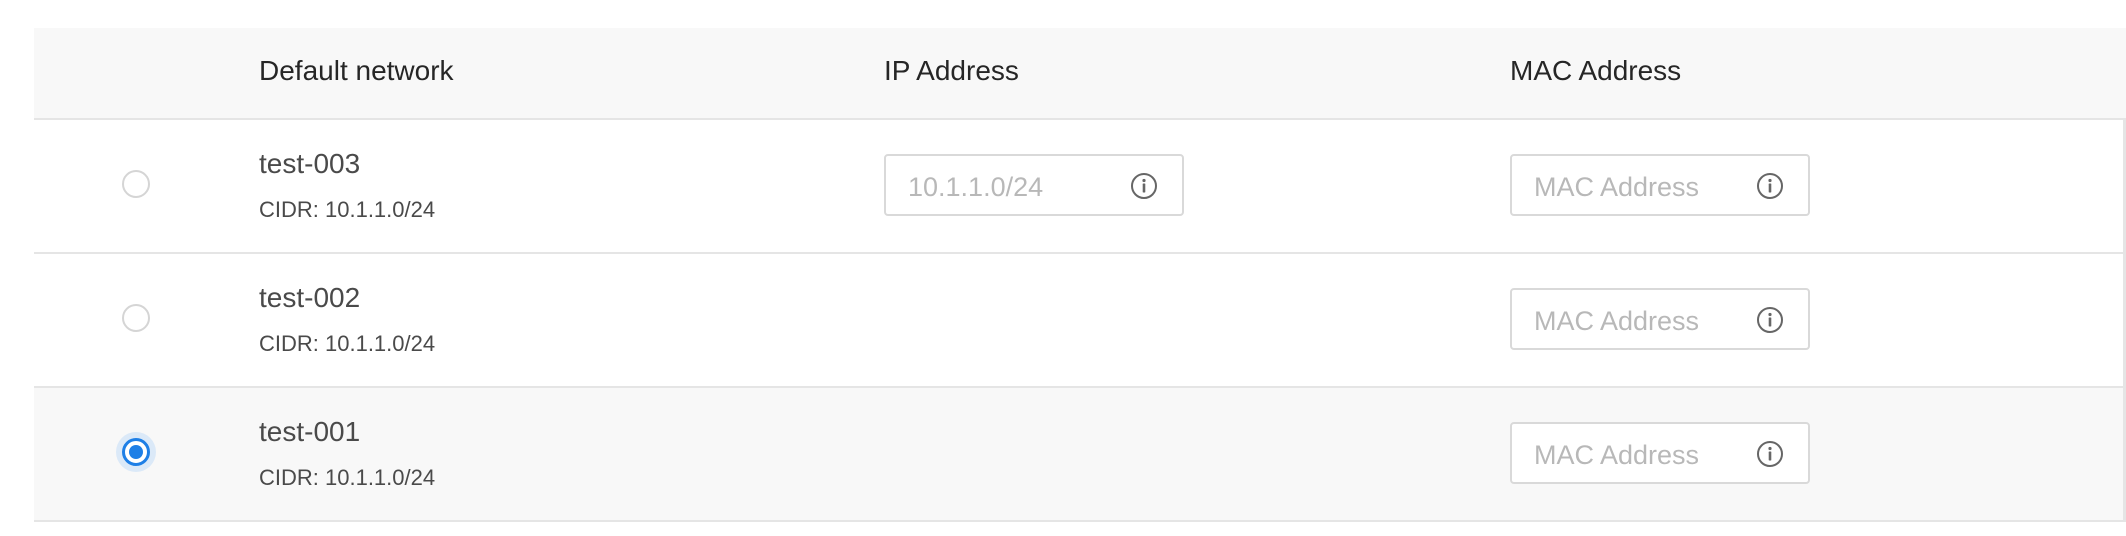 The width and height of the screenshot is (2126, 536). What do you see at coordinates (310, 431) in the screenshot?
I see `network-name: test-001` at bounding box center [310, 431].